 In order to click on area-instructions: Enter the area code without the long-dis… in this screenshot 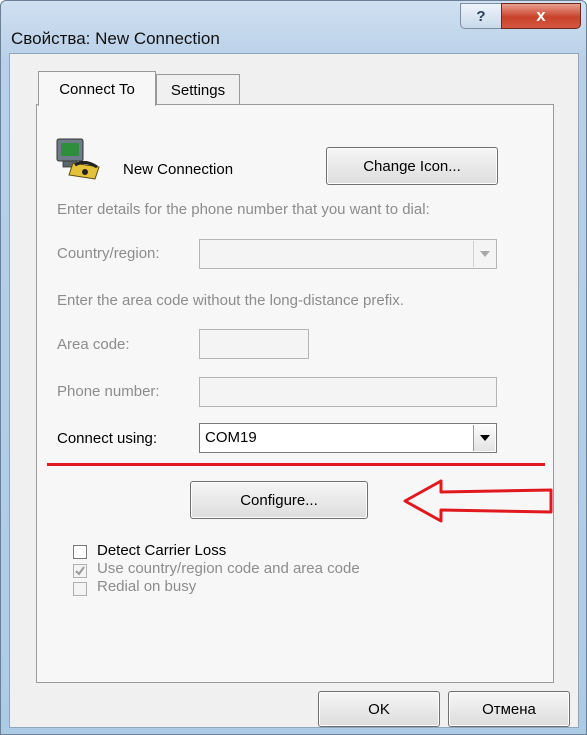, I will do `click(230, 300)`.